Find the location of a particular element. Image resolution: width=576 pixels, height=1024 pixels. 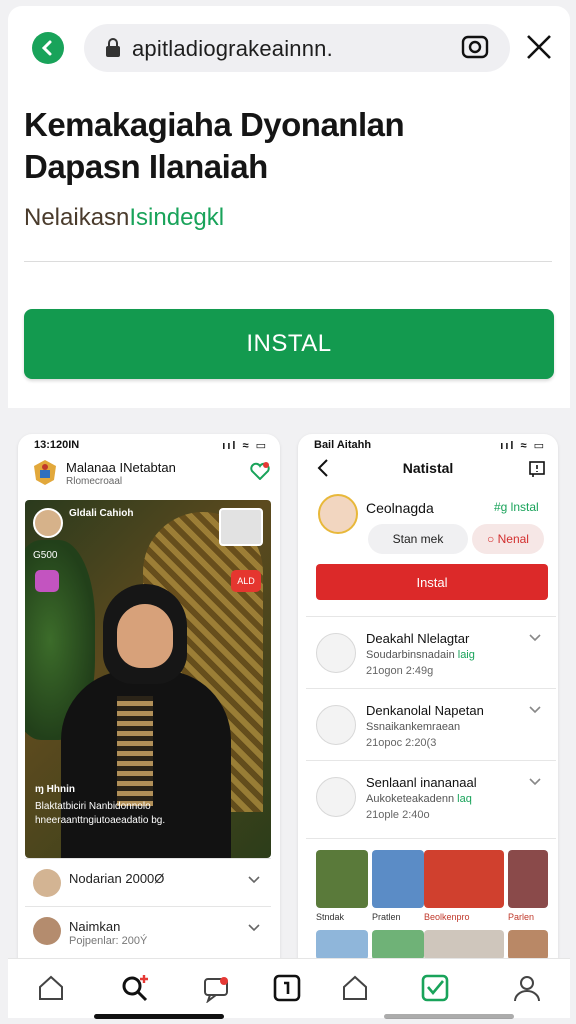

subtitle-main: Aukoketeakadenn is located at coordinates (410, 799).